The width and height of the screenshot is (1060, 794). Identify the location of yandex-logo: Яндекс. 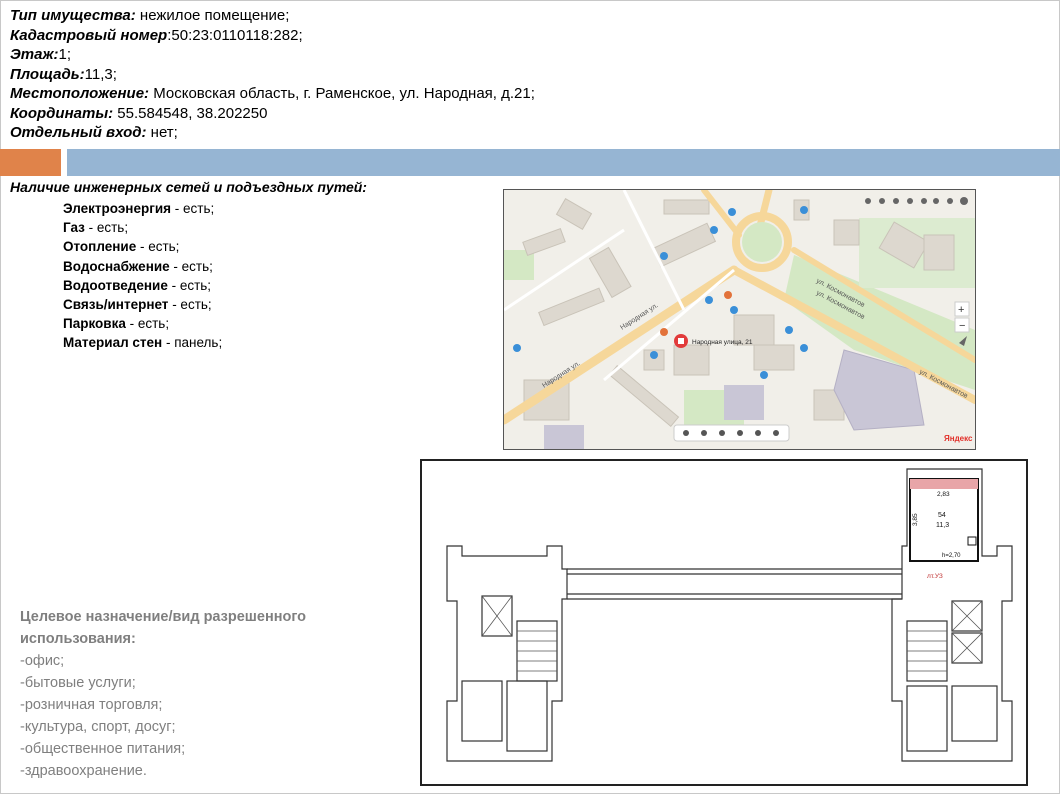
(958, 438).